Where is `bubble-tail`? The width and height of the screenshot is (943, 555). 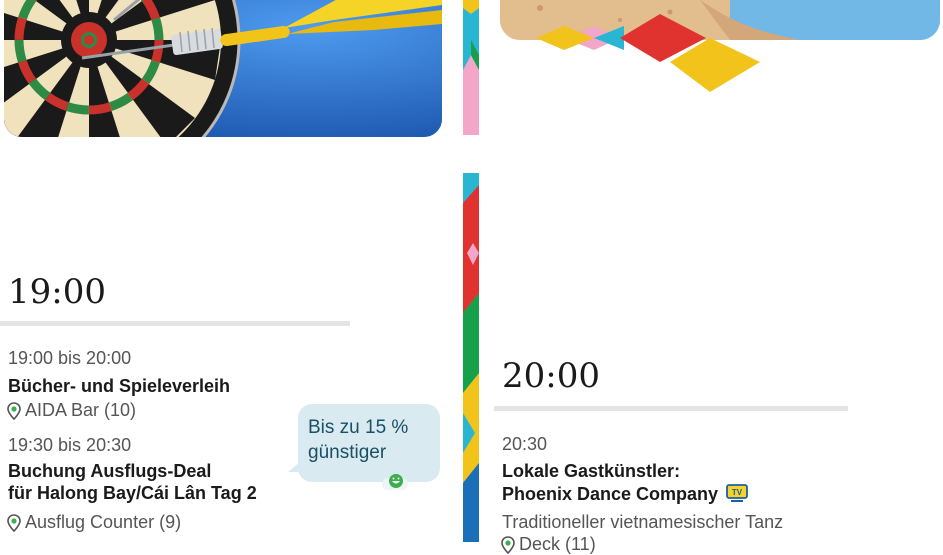
bubble-tail is located at coordinates (294, 467).